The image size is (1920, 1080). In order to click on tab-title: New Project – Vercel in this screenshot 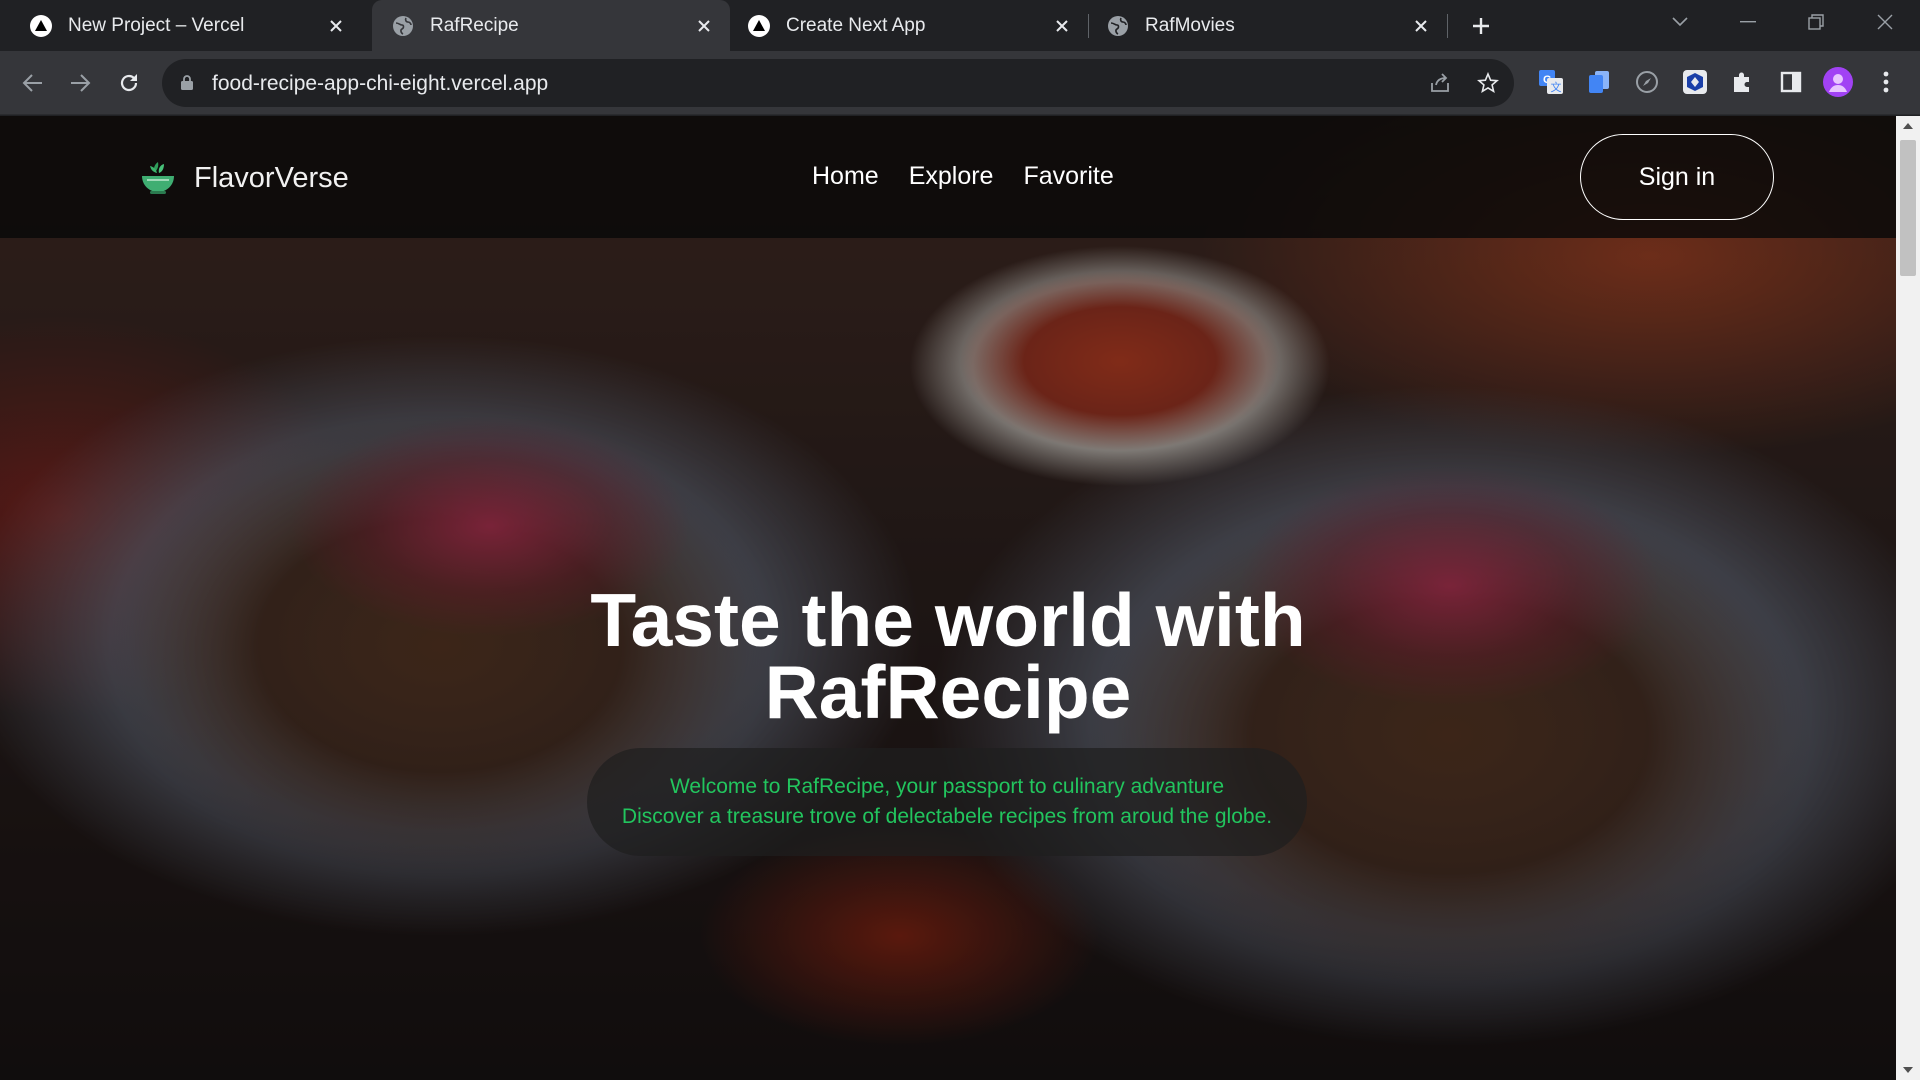, I will do `click(156, 25)`.